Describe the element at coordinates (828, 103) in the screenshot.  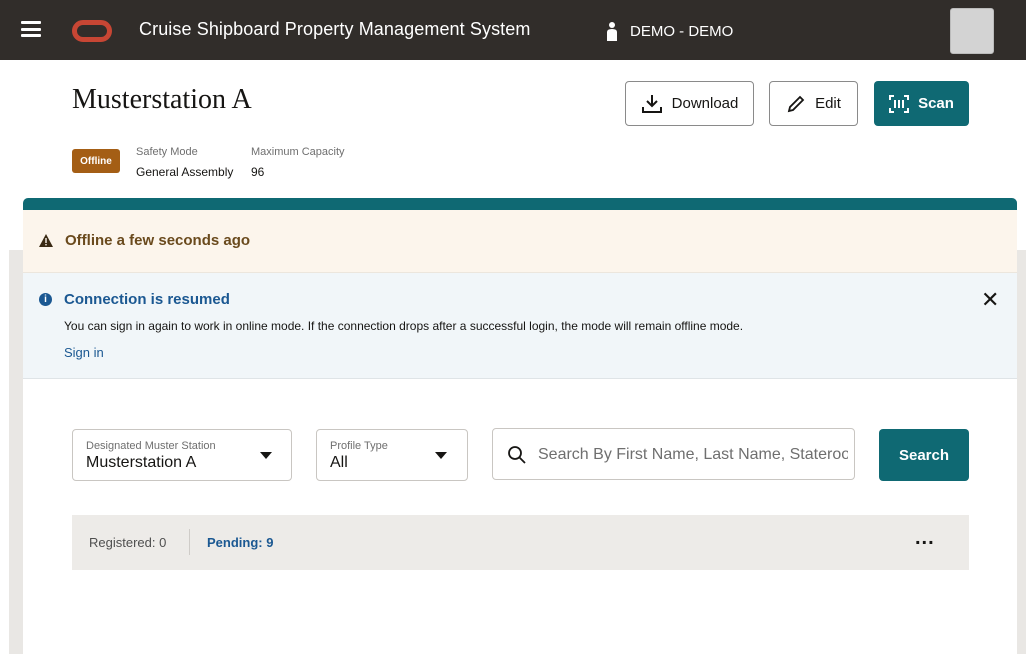
I see `edit-label: Edit` at that location.